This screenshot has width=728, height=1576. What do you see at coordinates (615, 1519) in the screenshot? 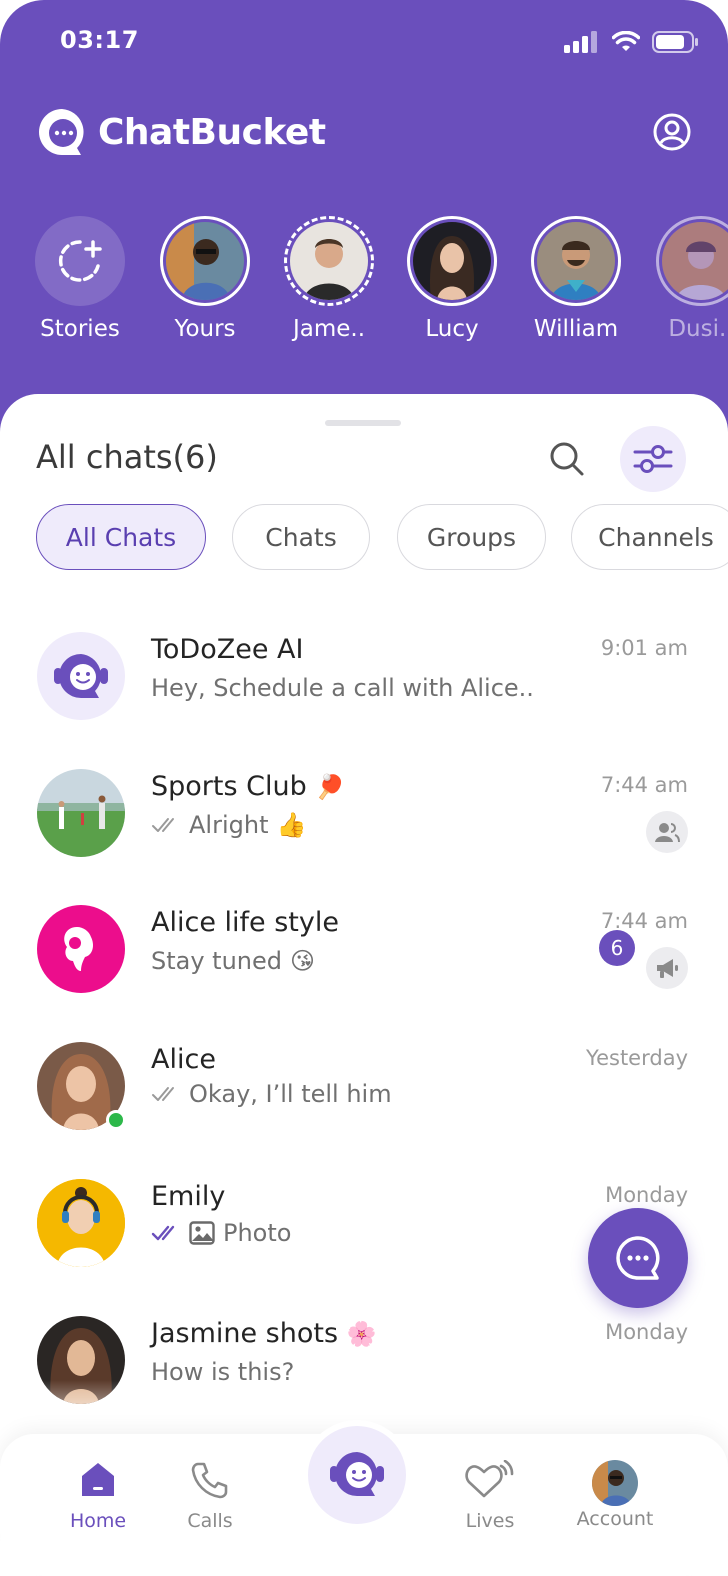
I see `nav-label: Account` at bounding box center [615, 1519].